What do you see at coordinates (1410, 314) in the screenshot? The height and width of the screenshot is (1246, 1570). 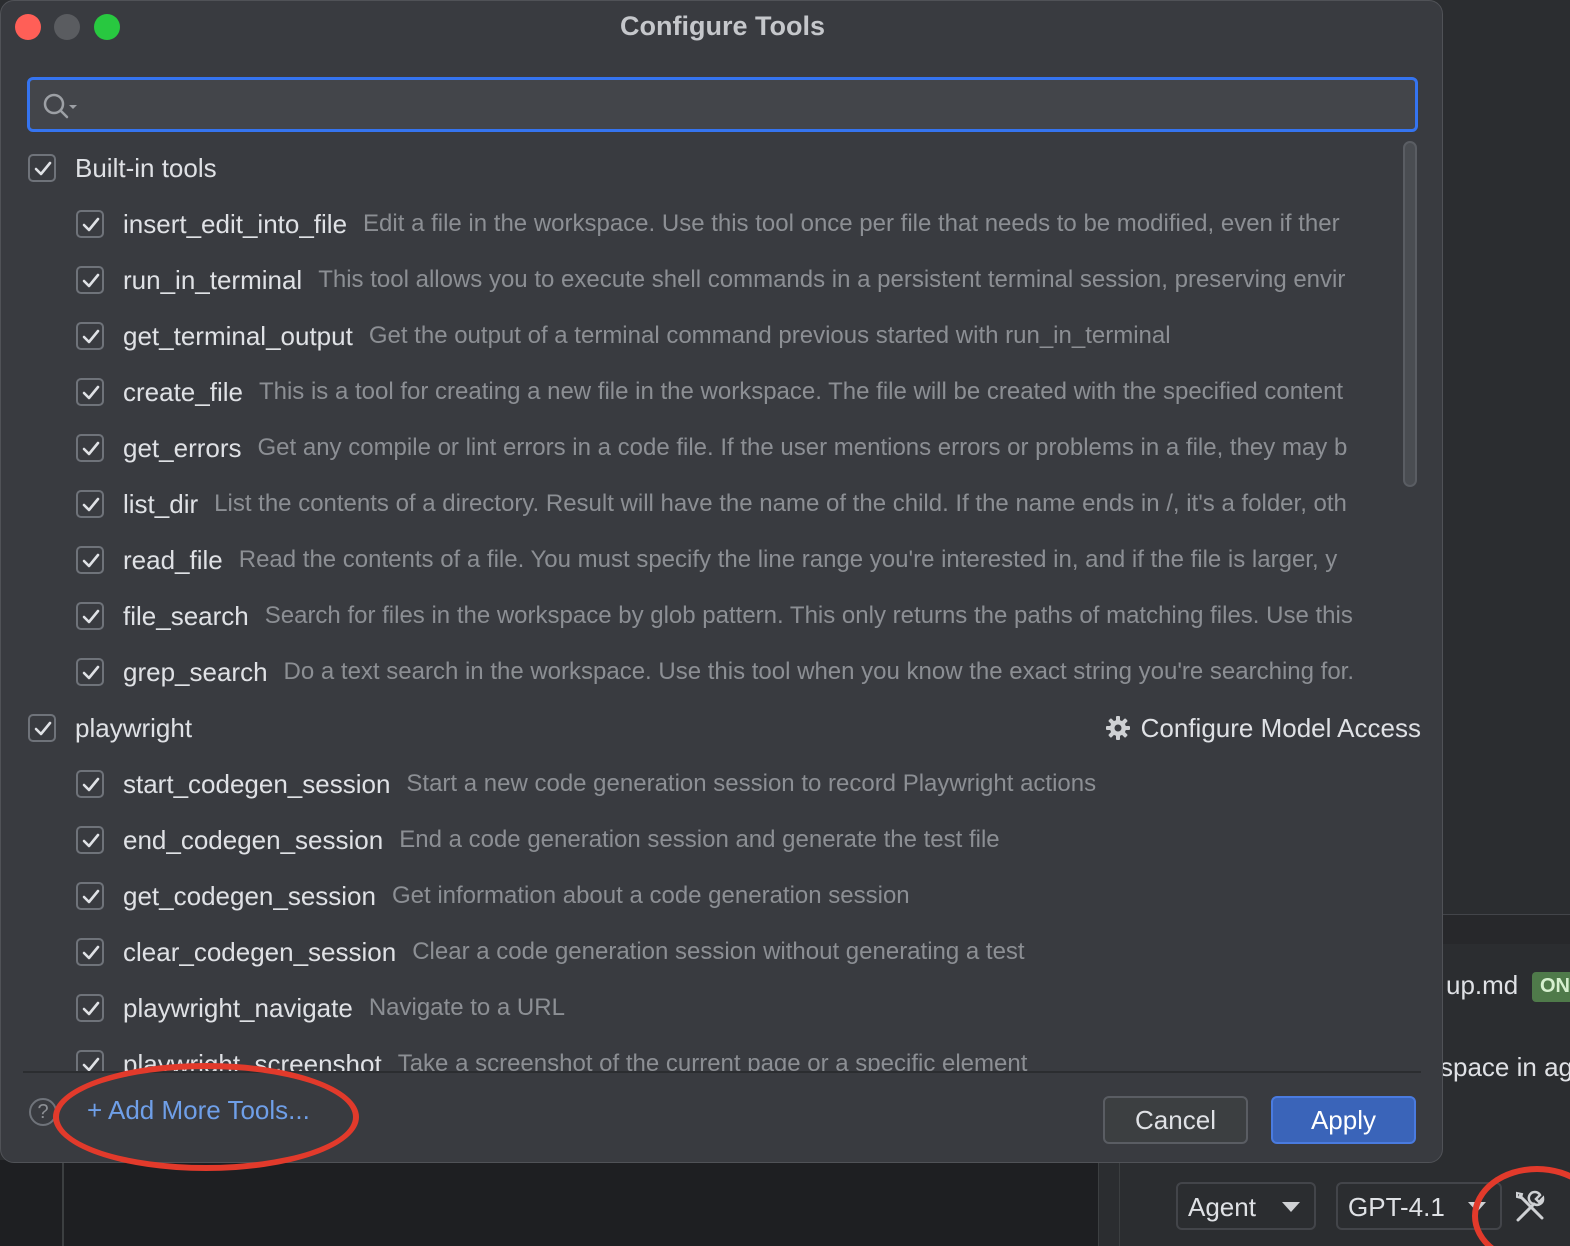 I see `scrollbar-thumb` at bounding box center [1410, 314].